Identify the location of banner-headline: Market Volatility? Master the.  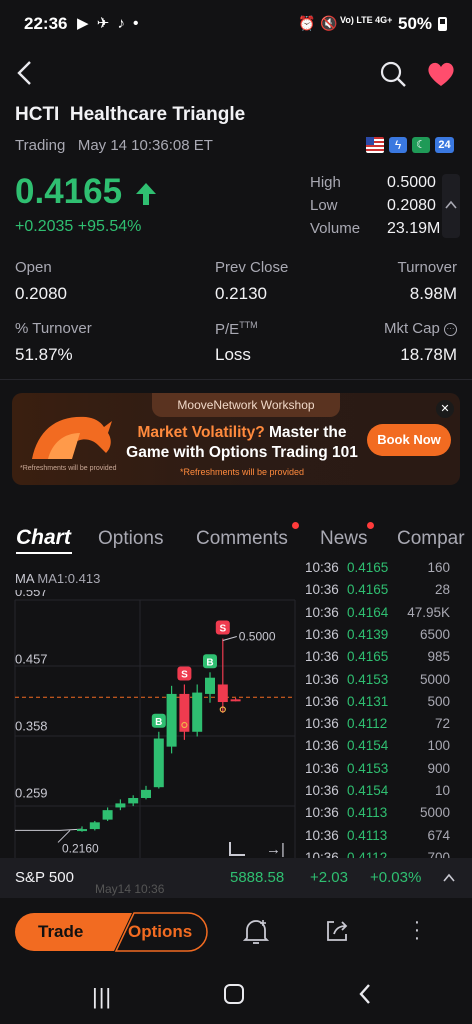
(242, 433).